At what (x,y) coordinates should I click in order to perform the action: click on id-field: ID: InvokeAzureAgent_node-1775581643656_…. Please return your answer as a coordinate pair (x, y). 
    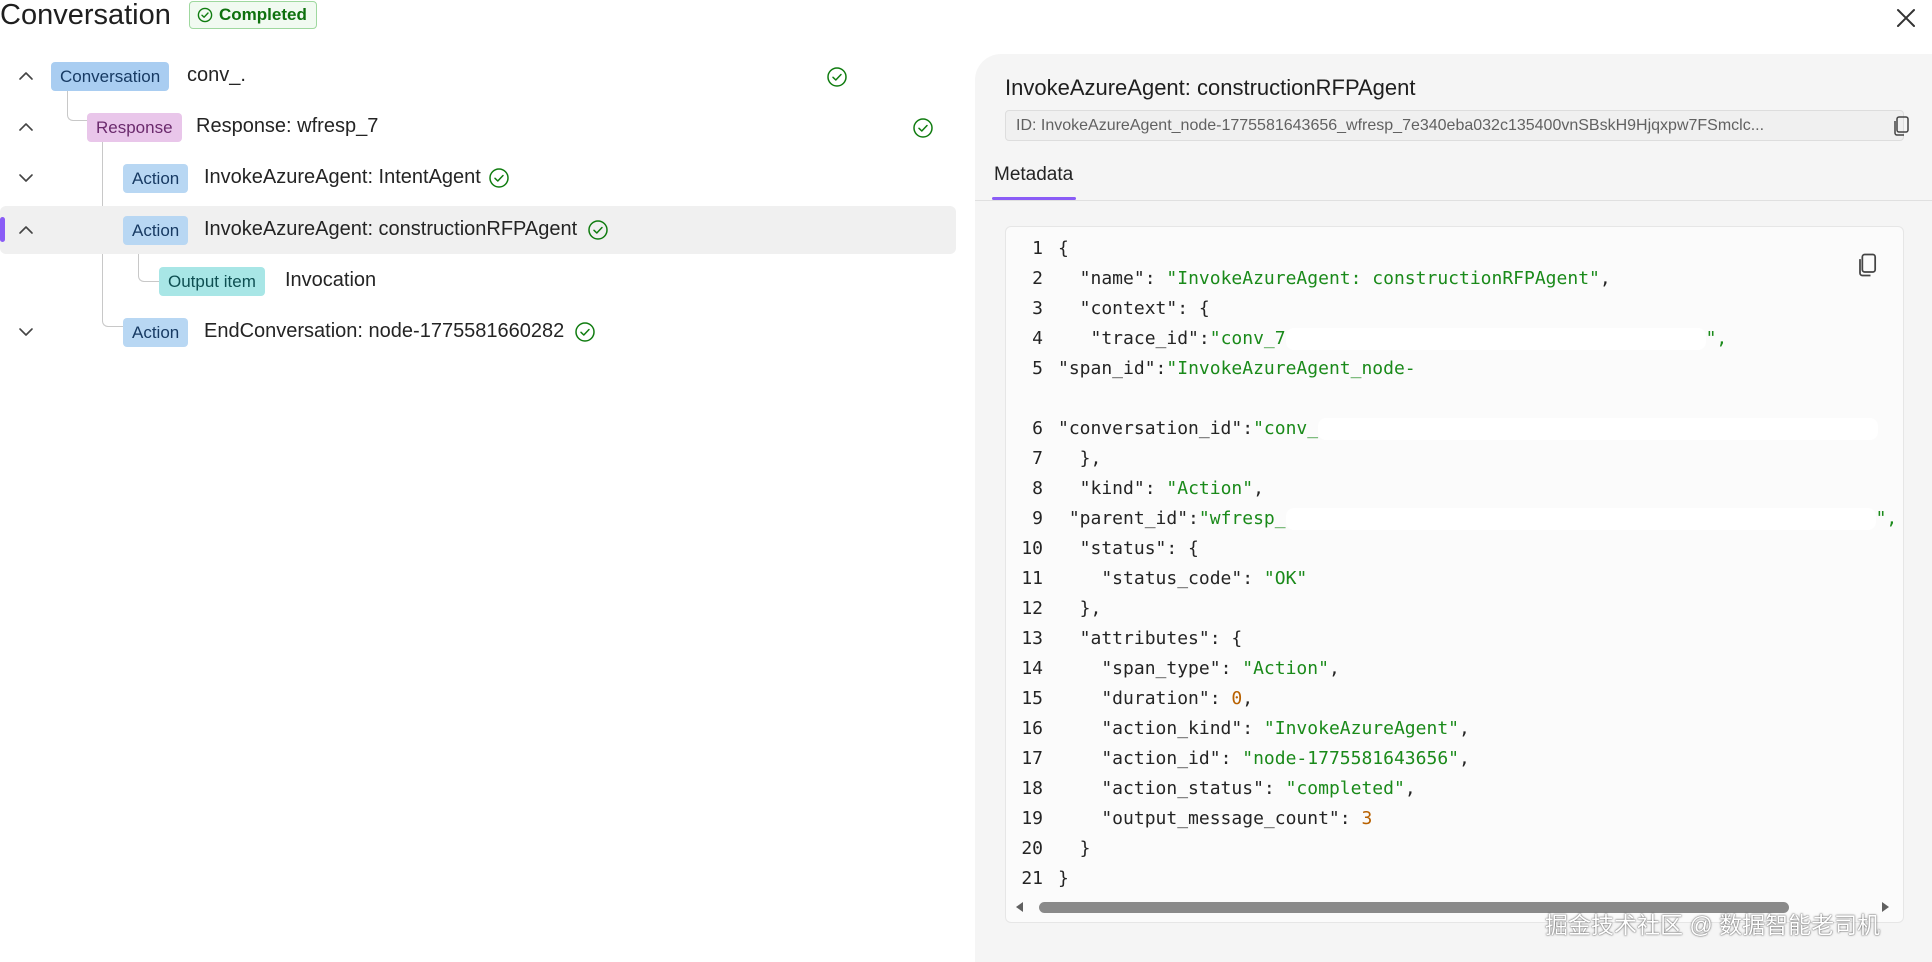
    Looking at the image, I should click on (1457, 125).